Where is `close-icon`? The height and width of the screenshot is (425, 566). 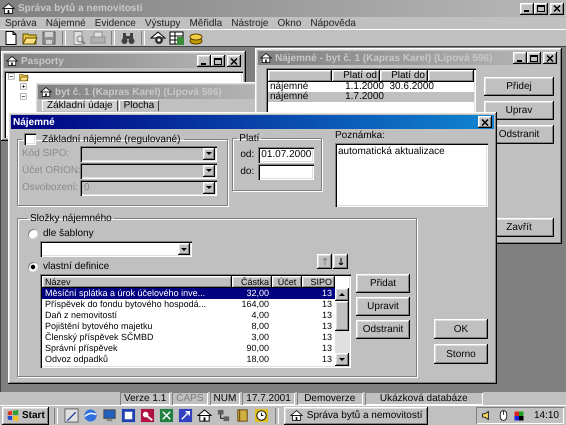
close-icon is located at coordinates (550, 58).